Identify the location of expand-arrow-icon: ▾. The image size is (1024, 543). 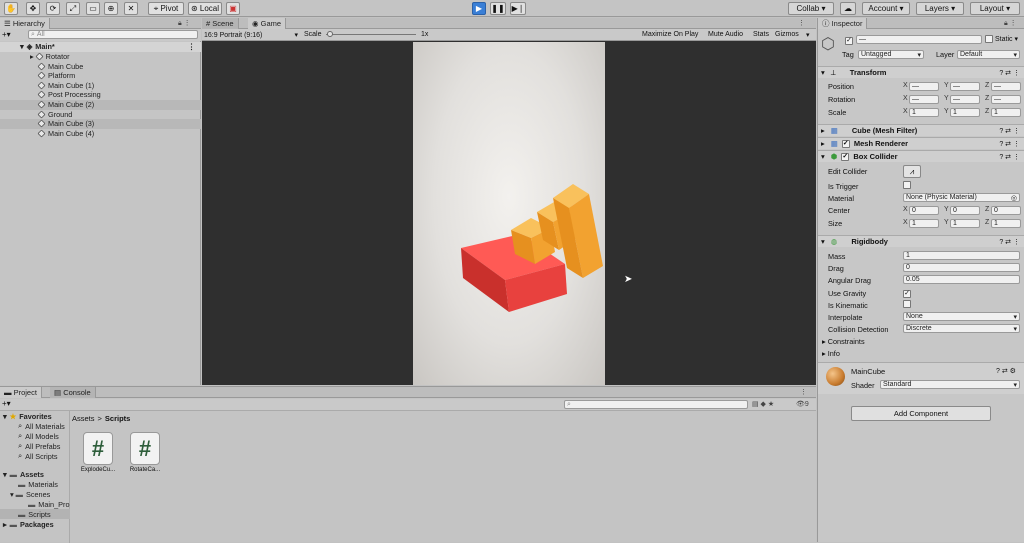
(22, 46).